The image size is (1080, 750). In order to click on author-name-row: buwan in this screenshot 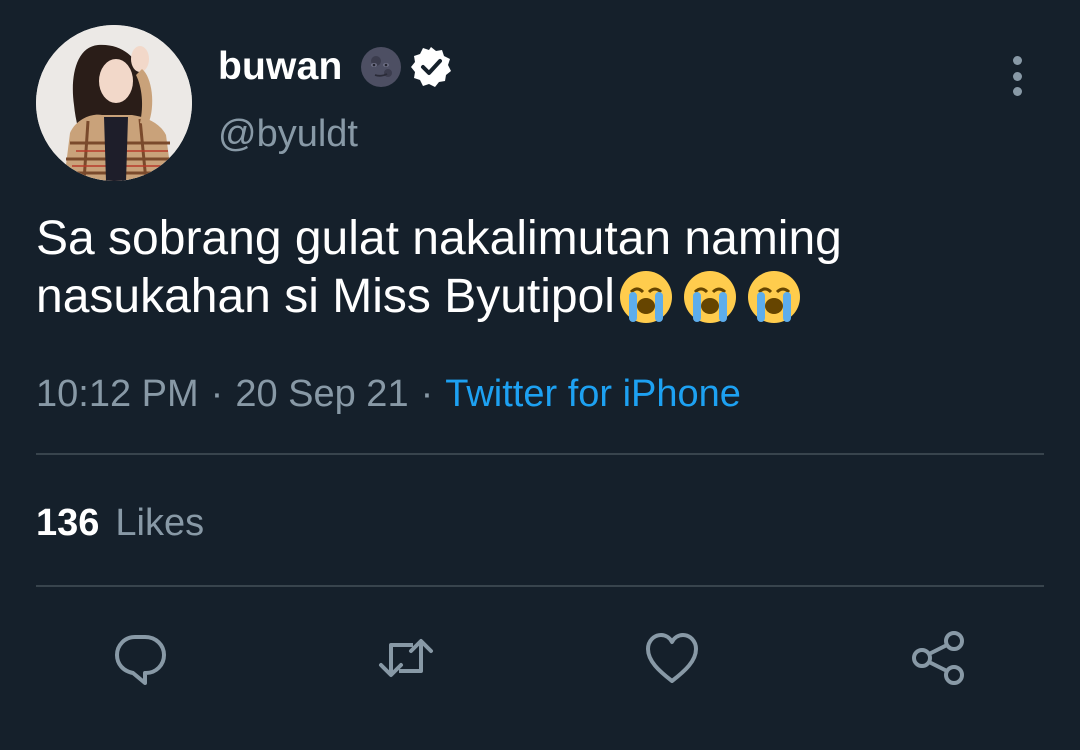, I will do `click(336, 67)`.